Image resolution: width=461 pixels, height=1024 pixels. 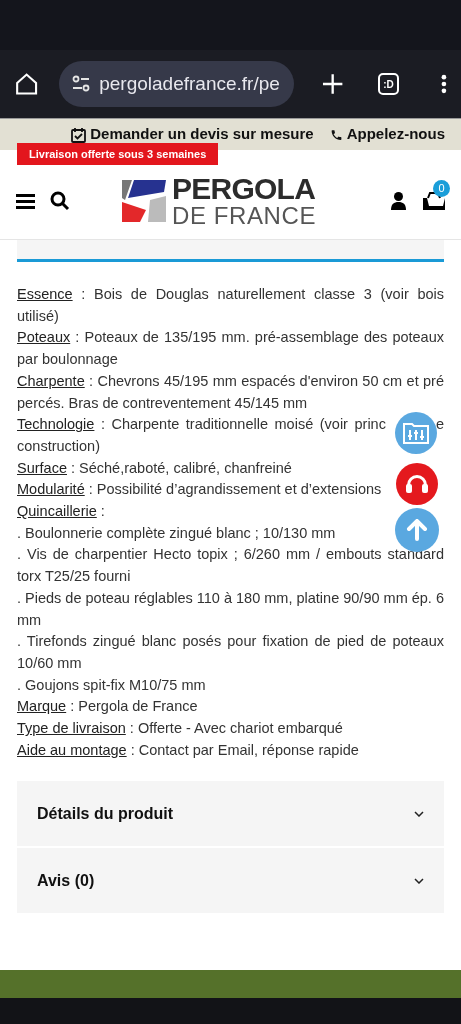 I want to click on arrow-up-icon, so click(x=417, y=530).